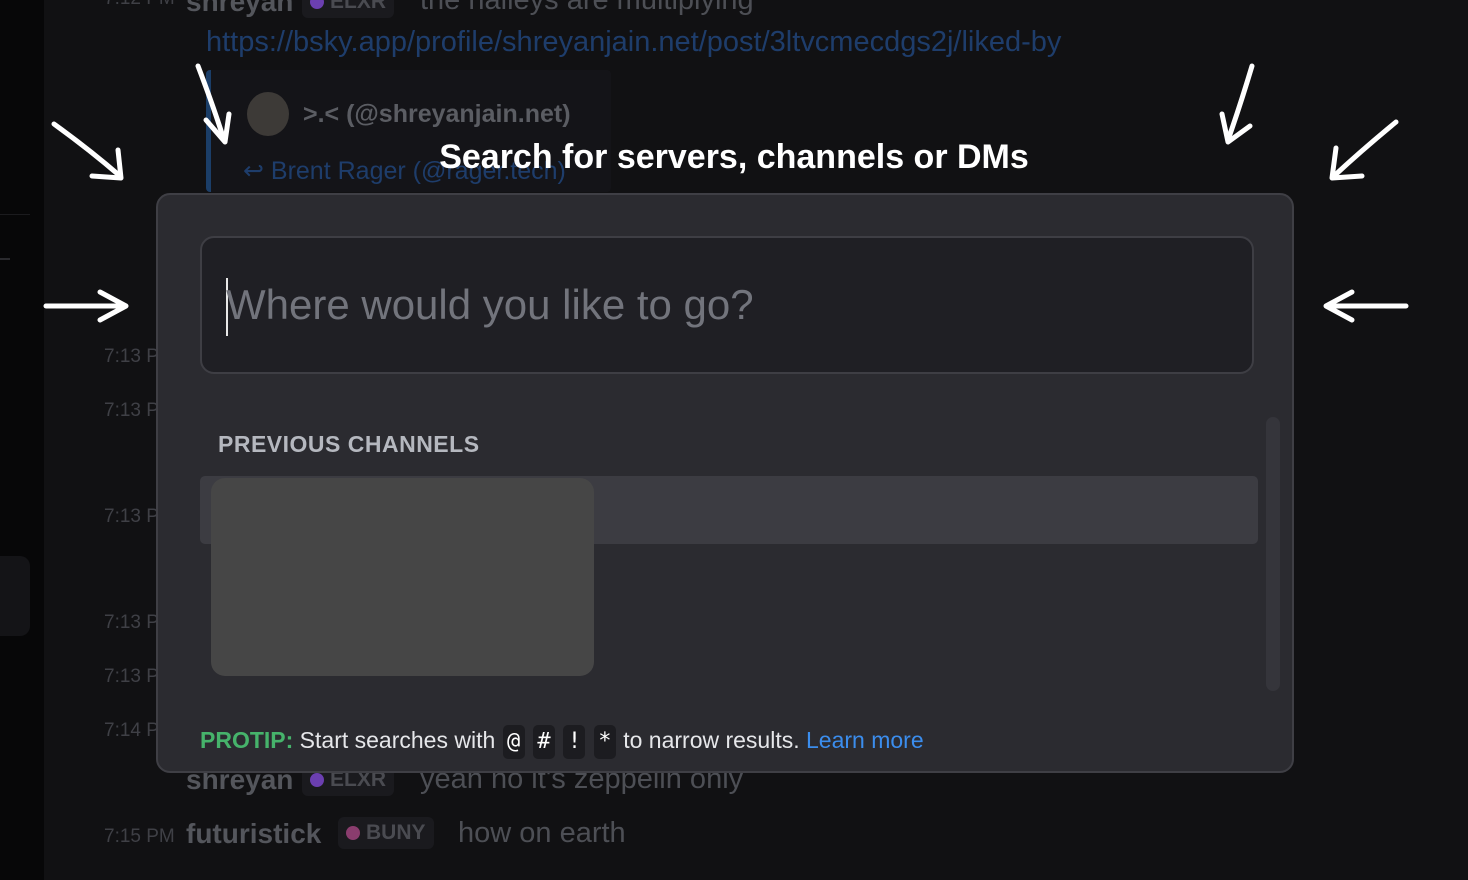 The width and height of the screenshot is (1468, 880). Describe the element at coordinates (587, 8) in the screenshot. I see `message-text: the halleys are multiplying` at that location.